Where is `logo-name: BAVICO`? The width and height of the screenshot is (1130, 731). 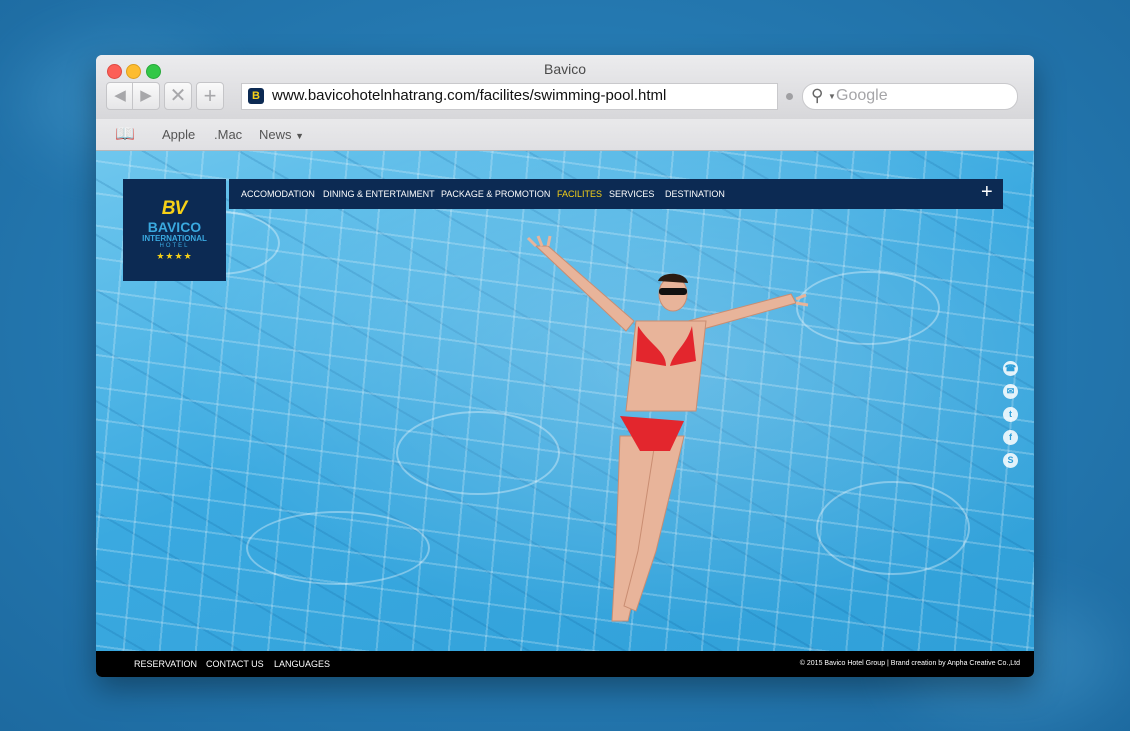 logo-name: BAVICO is located at coordinates (174, 227).